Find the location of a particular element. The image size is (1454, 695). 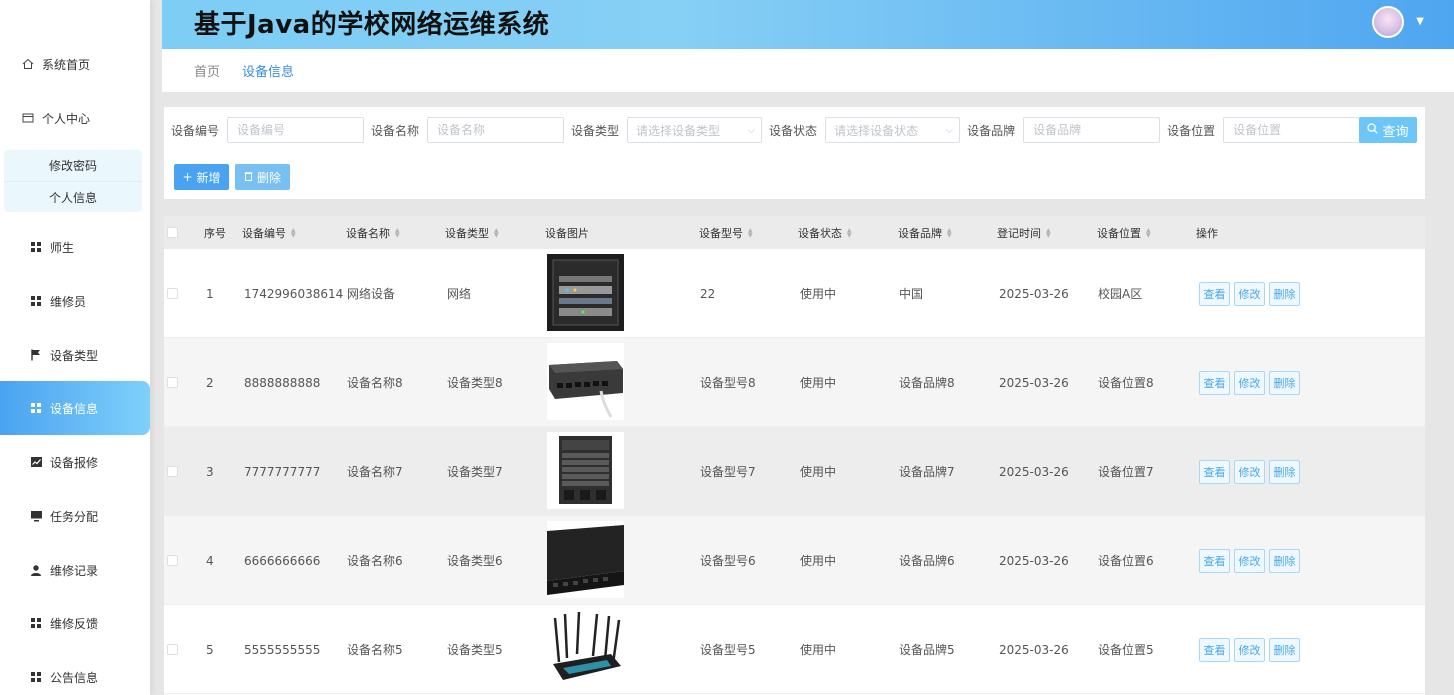

device-name-input is located at coordinates (496, 130).